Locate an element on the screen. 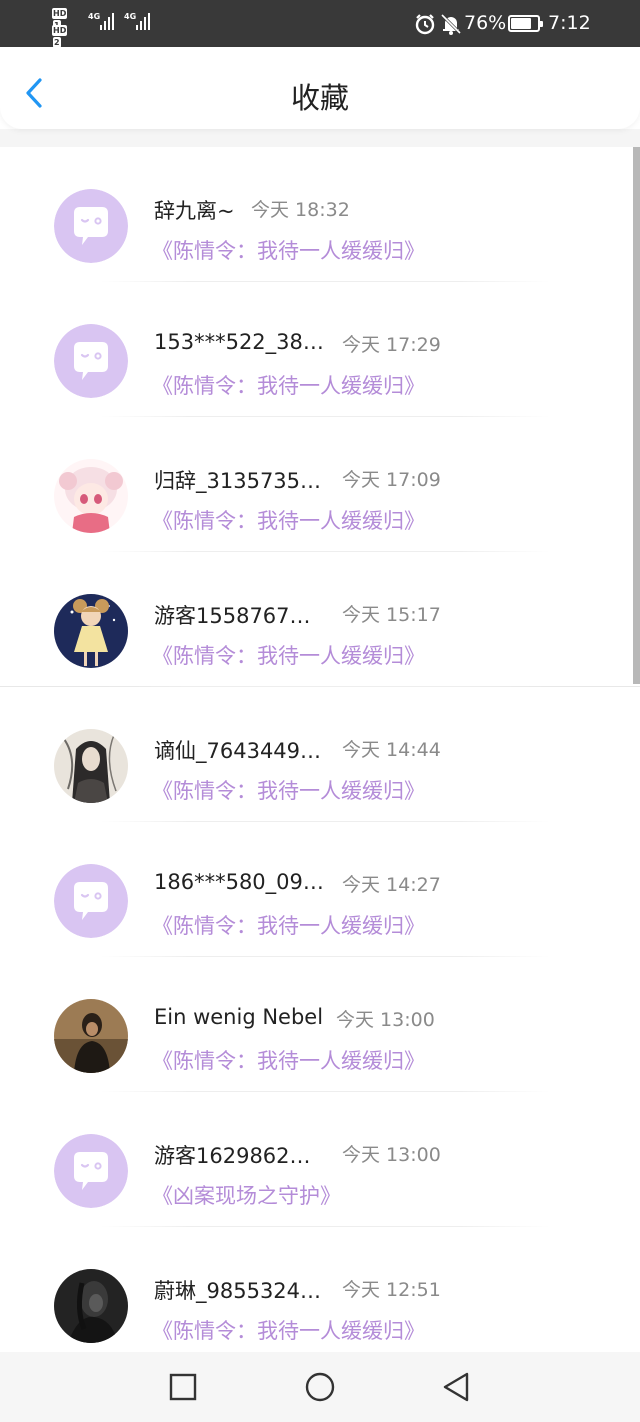 This screenshot has width=640, height=1422. mute-bell-icon is located at coordinates (451, 24).